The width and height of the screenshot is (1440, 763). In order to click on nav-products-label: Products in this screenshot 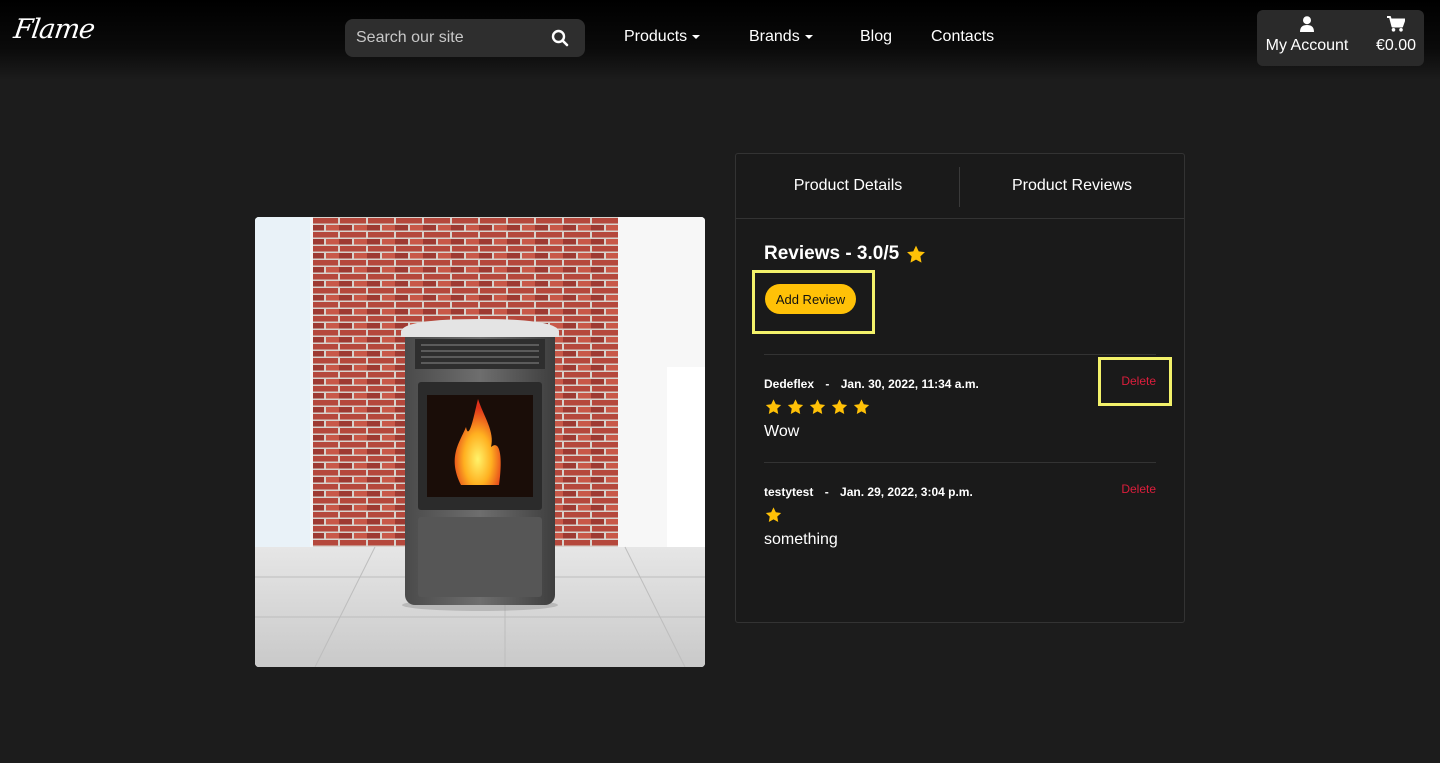, I will do `click(656, 36)`.